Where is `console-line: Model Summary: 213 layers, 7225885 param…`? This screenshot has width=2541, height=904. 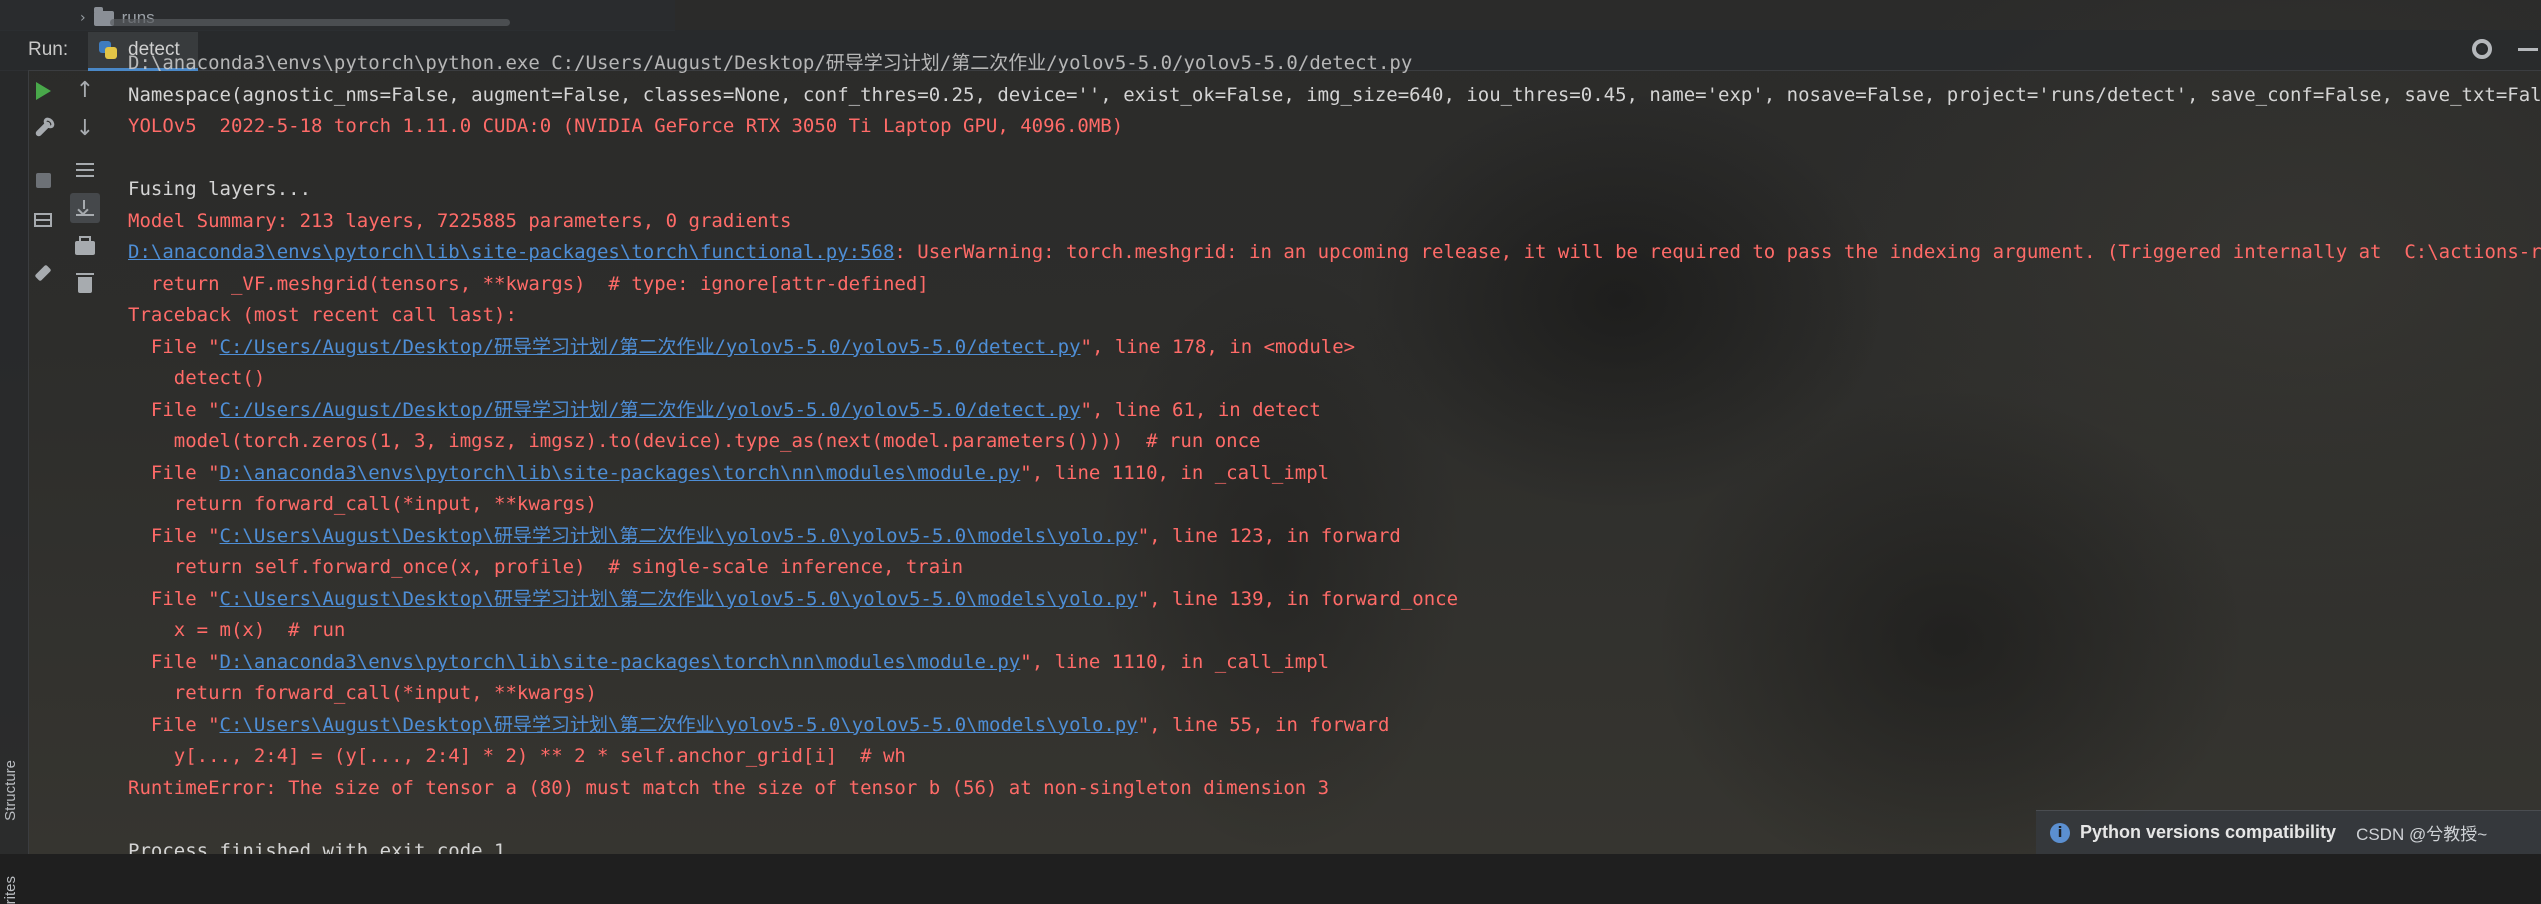 console-line: Model Summary: 213 layers, 7225885 param… is located at coordinates (1334, 222).